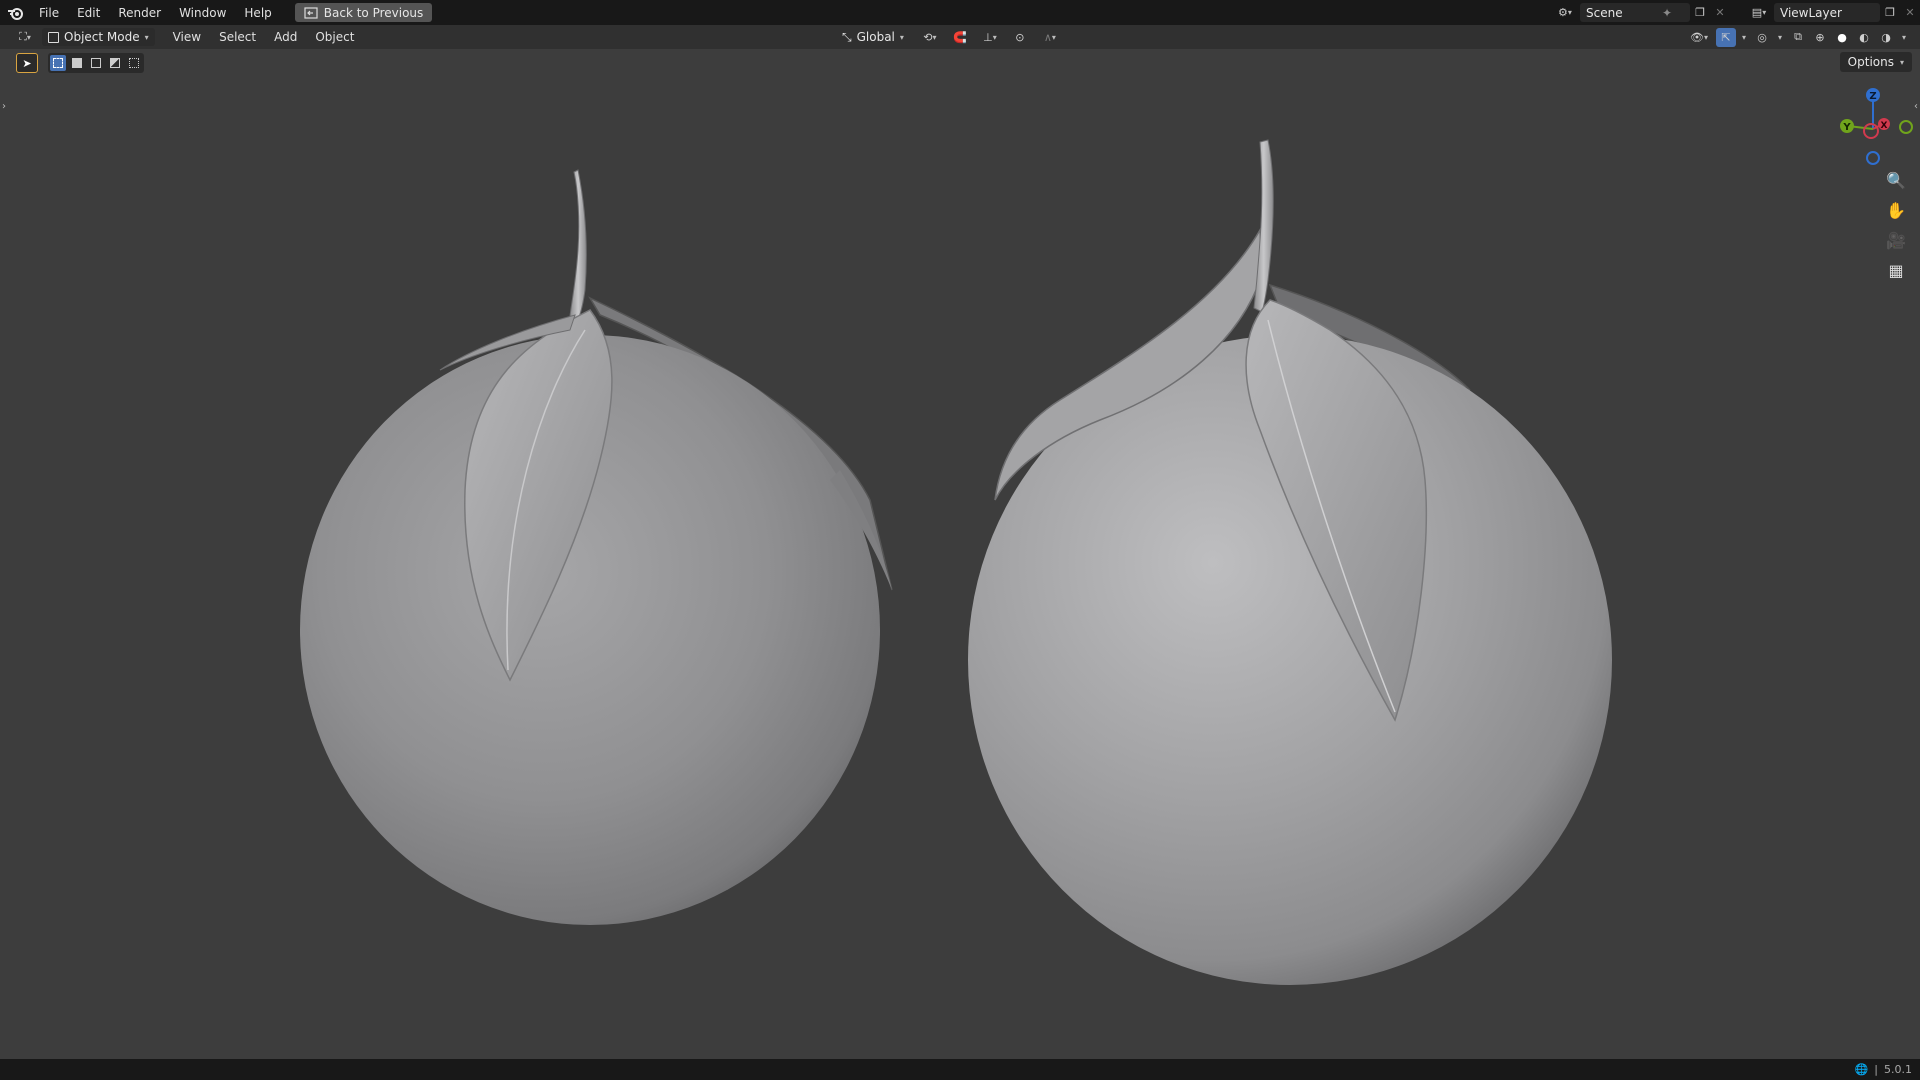  Describe the element at coordinates (115, 63) in the screenshot. I see `select-invert-icon` at that location.